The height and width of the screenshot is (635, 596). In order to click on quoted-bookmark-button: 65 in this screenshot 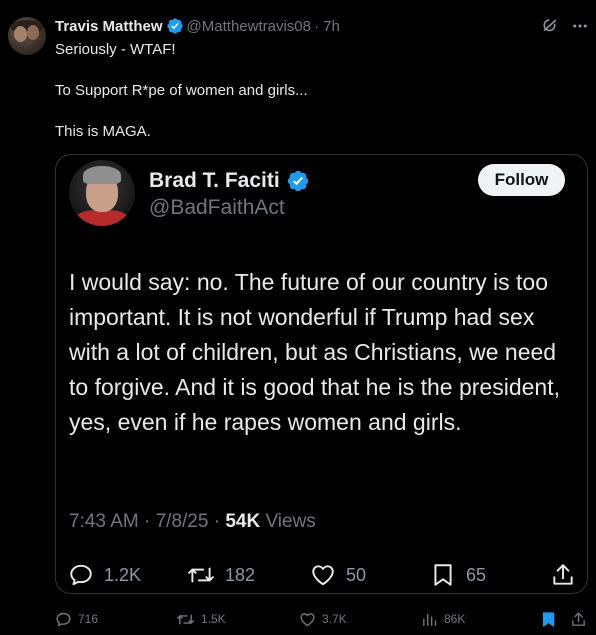, I will do `click(458, 575)`.